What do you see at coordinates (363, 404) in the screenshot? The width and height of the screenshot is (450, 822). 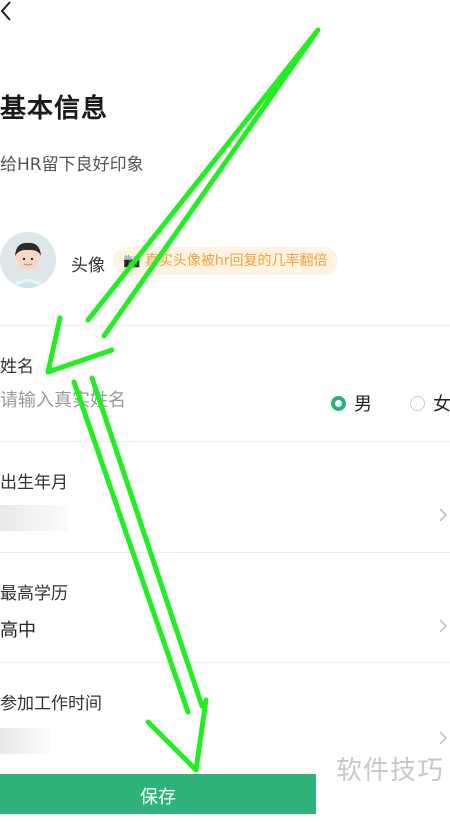 I see `gender-male-label: 男` at bounding box center [363, 404].